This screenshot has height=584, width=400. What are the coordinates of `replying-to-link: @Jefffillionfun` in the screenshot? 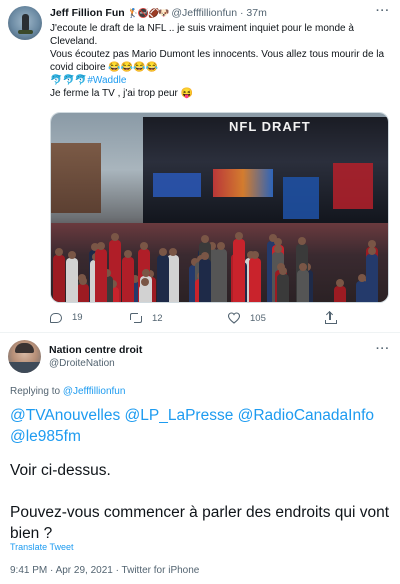 It's located at (94, 391).